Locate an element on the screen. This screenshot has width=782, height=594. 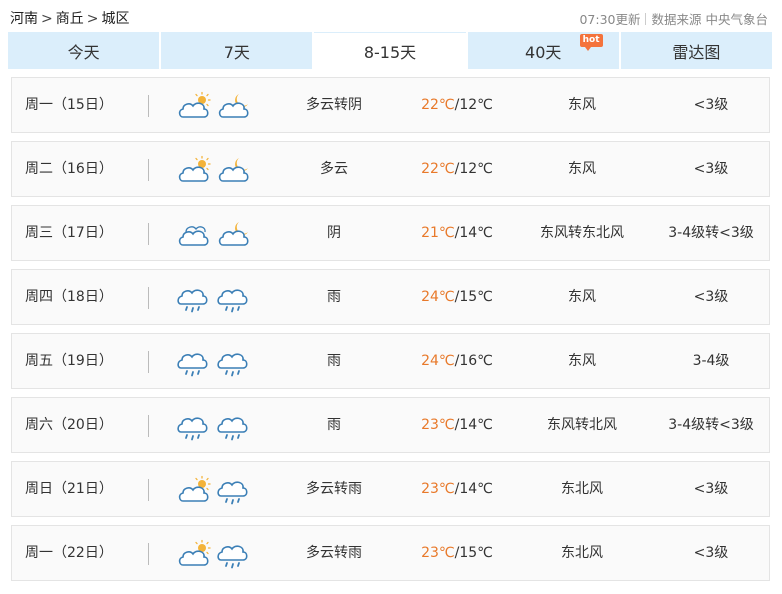
tab-radar: 雷达图 is located at coordinates (696, 50).